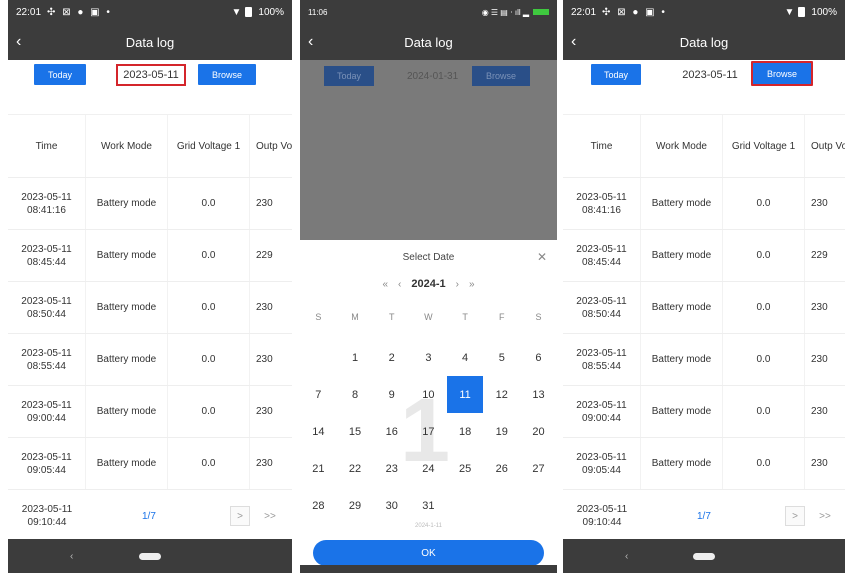 Image resolution: width=845 pixels, height=573 pixels. What do you see at coordinates (428, 257) in the screenshot?
I see `sheet-title: Select Date` at bounding box center [428, 257].